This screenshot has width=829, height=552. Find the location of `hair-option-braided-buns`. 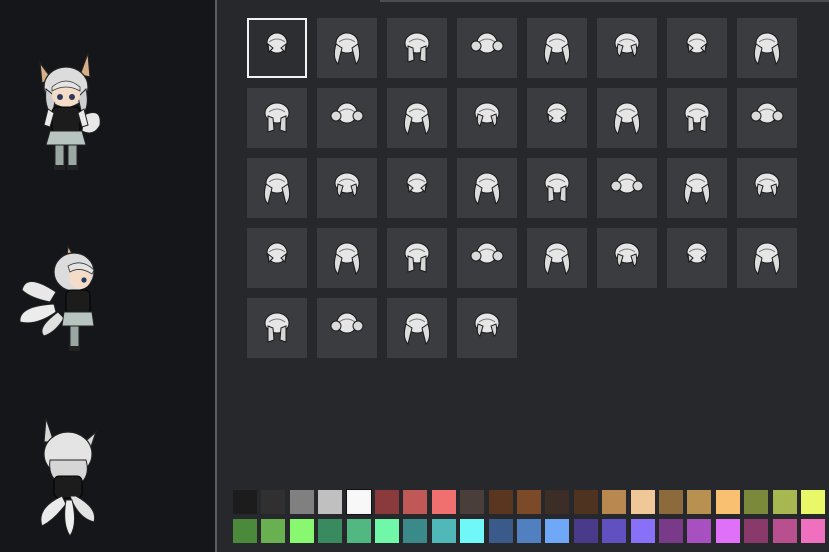

hair-option-braided-buns is located at coordinates (487, 48).